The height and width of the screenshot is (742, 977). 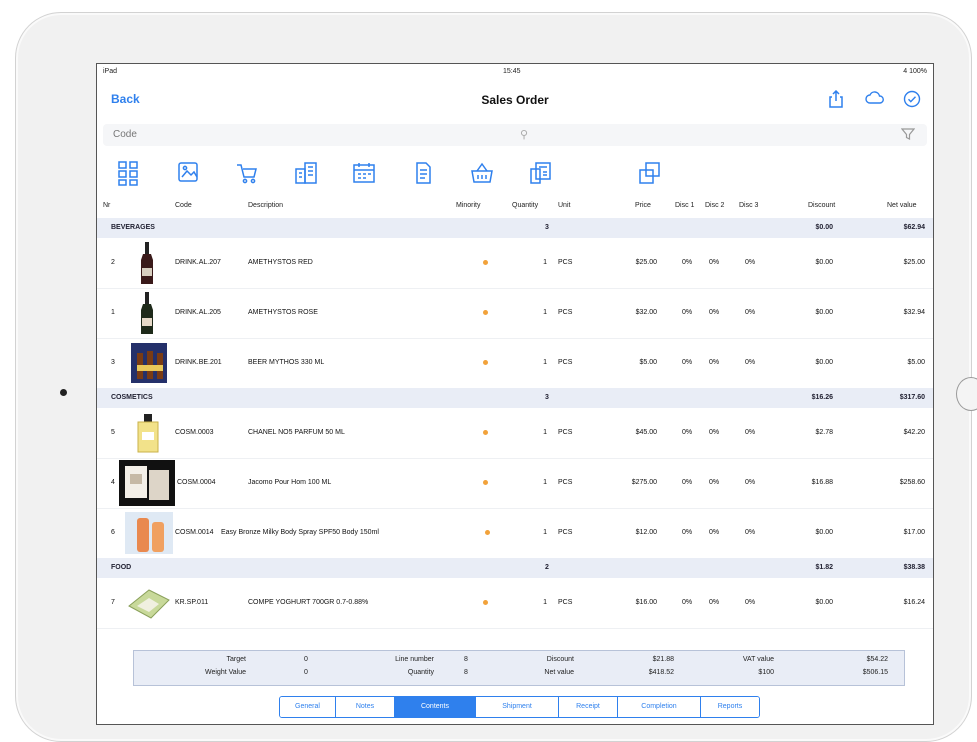 I want to click on group-name: FOOD, so click(x=121, y=567).